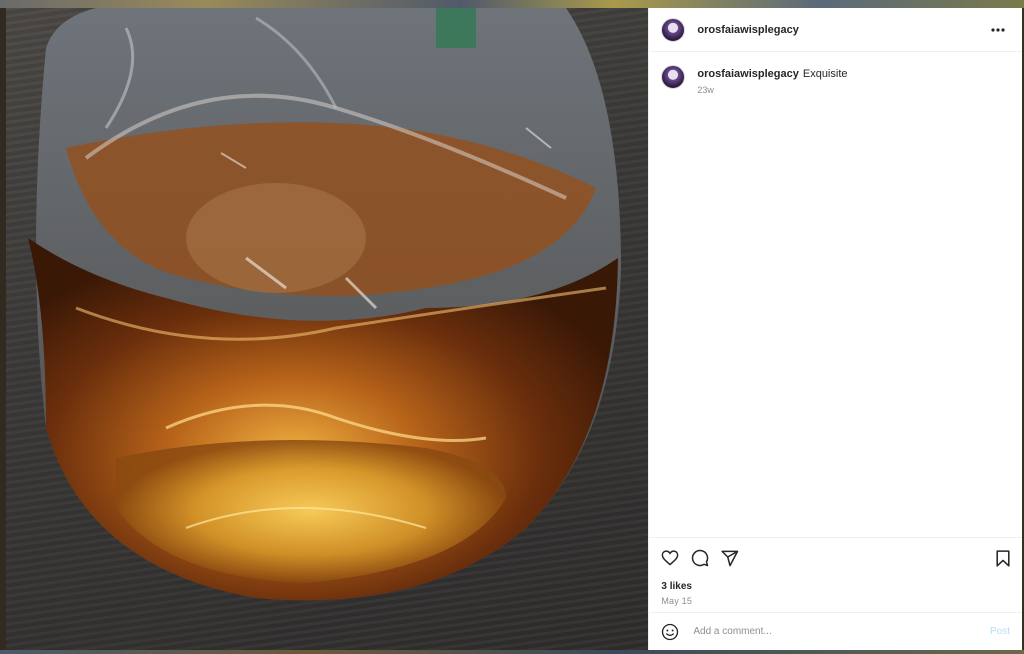 This screenshot has height=654, width=1024. I want to click on caption-body: orosfaiawisplegacy Exquisite 23w, so click(772, 79).